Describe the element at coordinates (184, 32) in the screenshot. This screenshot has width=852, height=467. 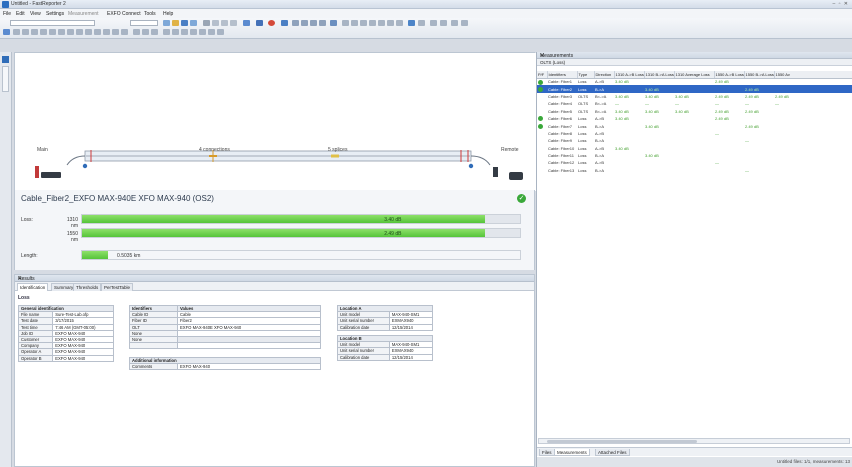
I see `view-t-icon` at that location.